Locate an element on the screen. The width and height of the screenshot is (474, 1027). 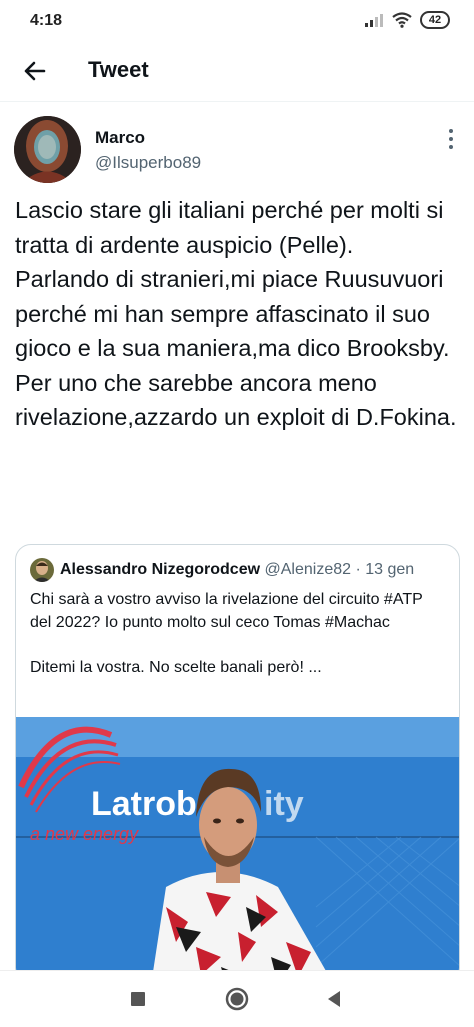
square-recents-icon is located at coordinates (138, 999).